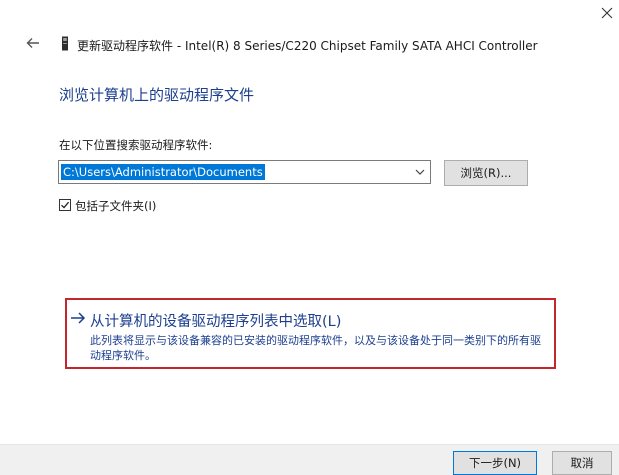  What do you see at coordinates (215, 320) in the screenshot?
I see `pick-from-list-title: 从计算机的设备驱动程序列表中选取(L)` at bounding box center [215, 320].